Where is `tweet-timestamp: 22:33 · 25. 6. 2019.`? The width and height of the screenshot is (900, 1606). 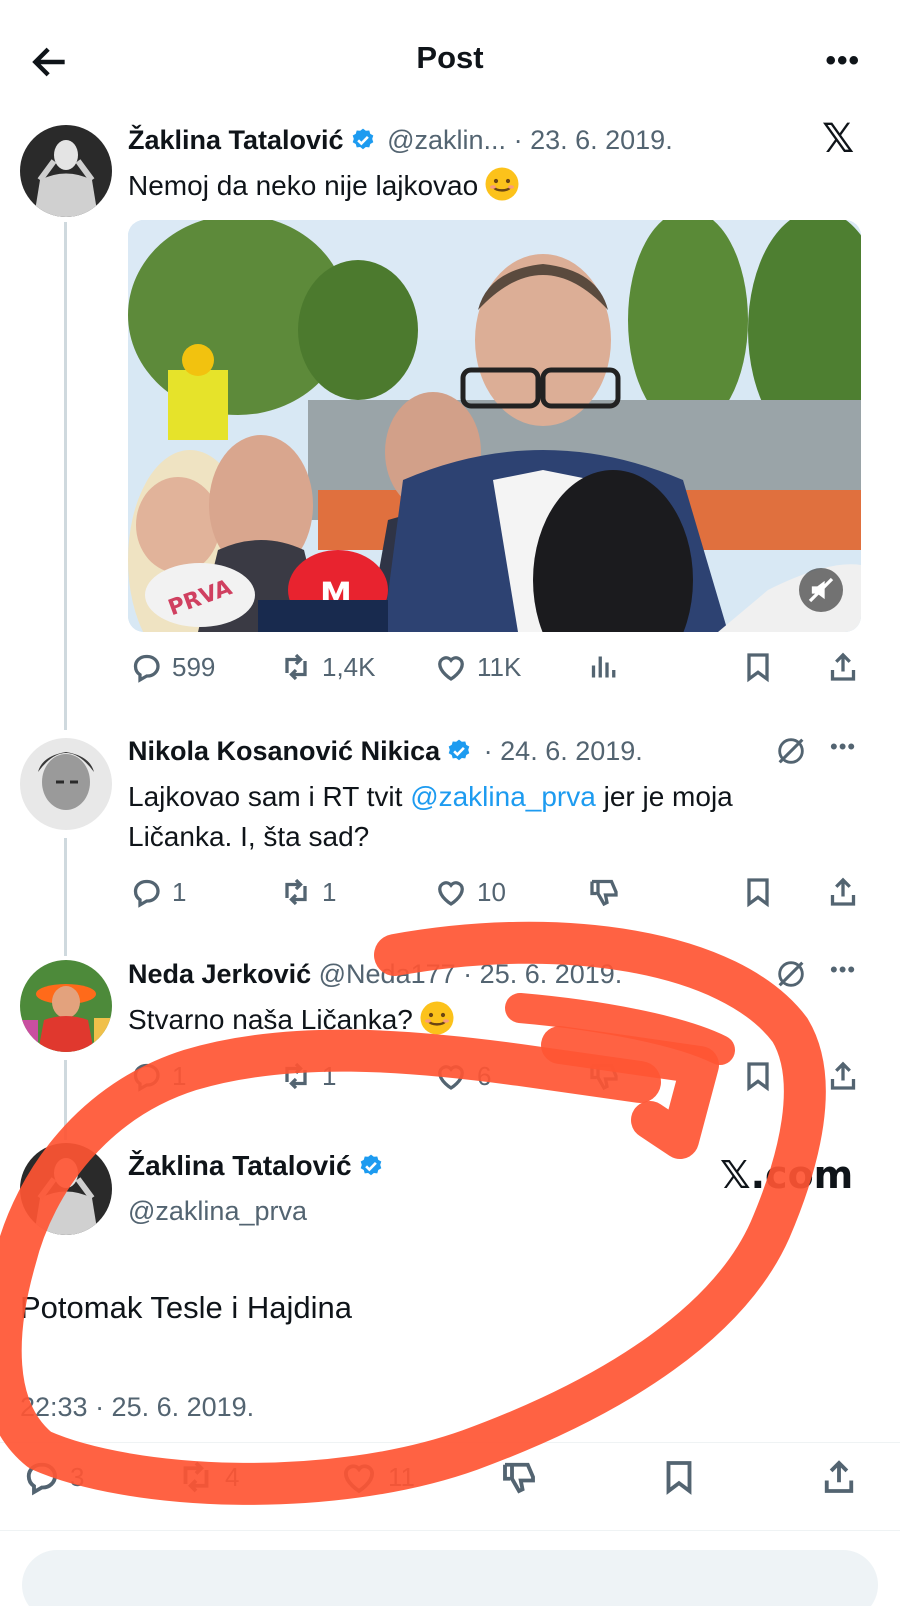 tweet-timestamp: 22:33 · 25. 6. 2019. is located at coordinates (137, 1407).